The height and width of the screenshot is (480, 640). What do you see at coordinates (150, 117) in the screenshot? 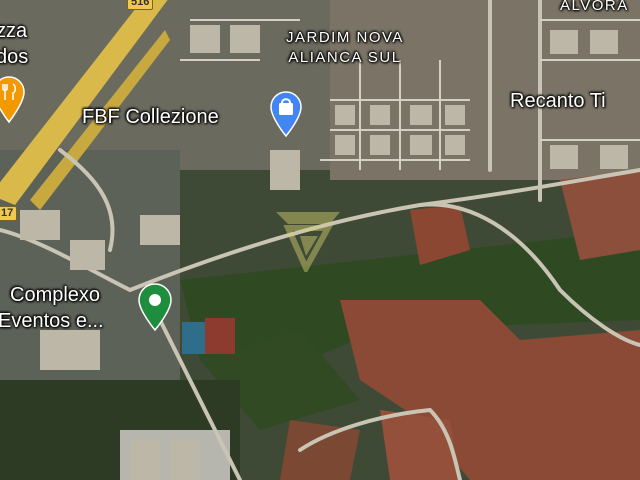
I see `store-label: FBF Collezione` at bounding box center [150, 117].